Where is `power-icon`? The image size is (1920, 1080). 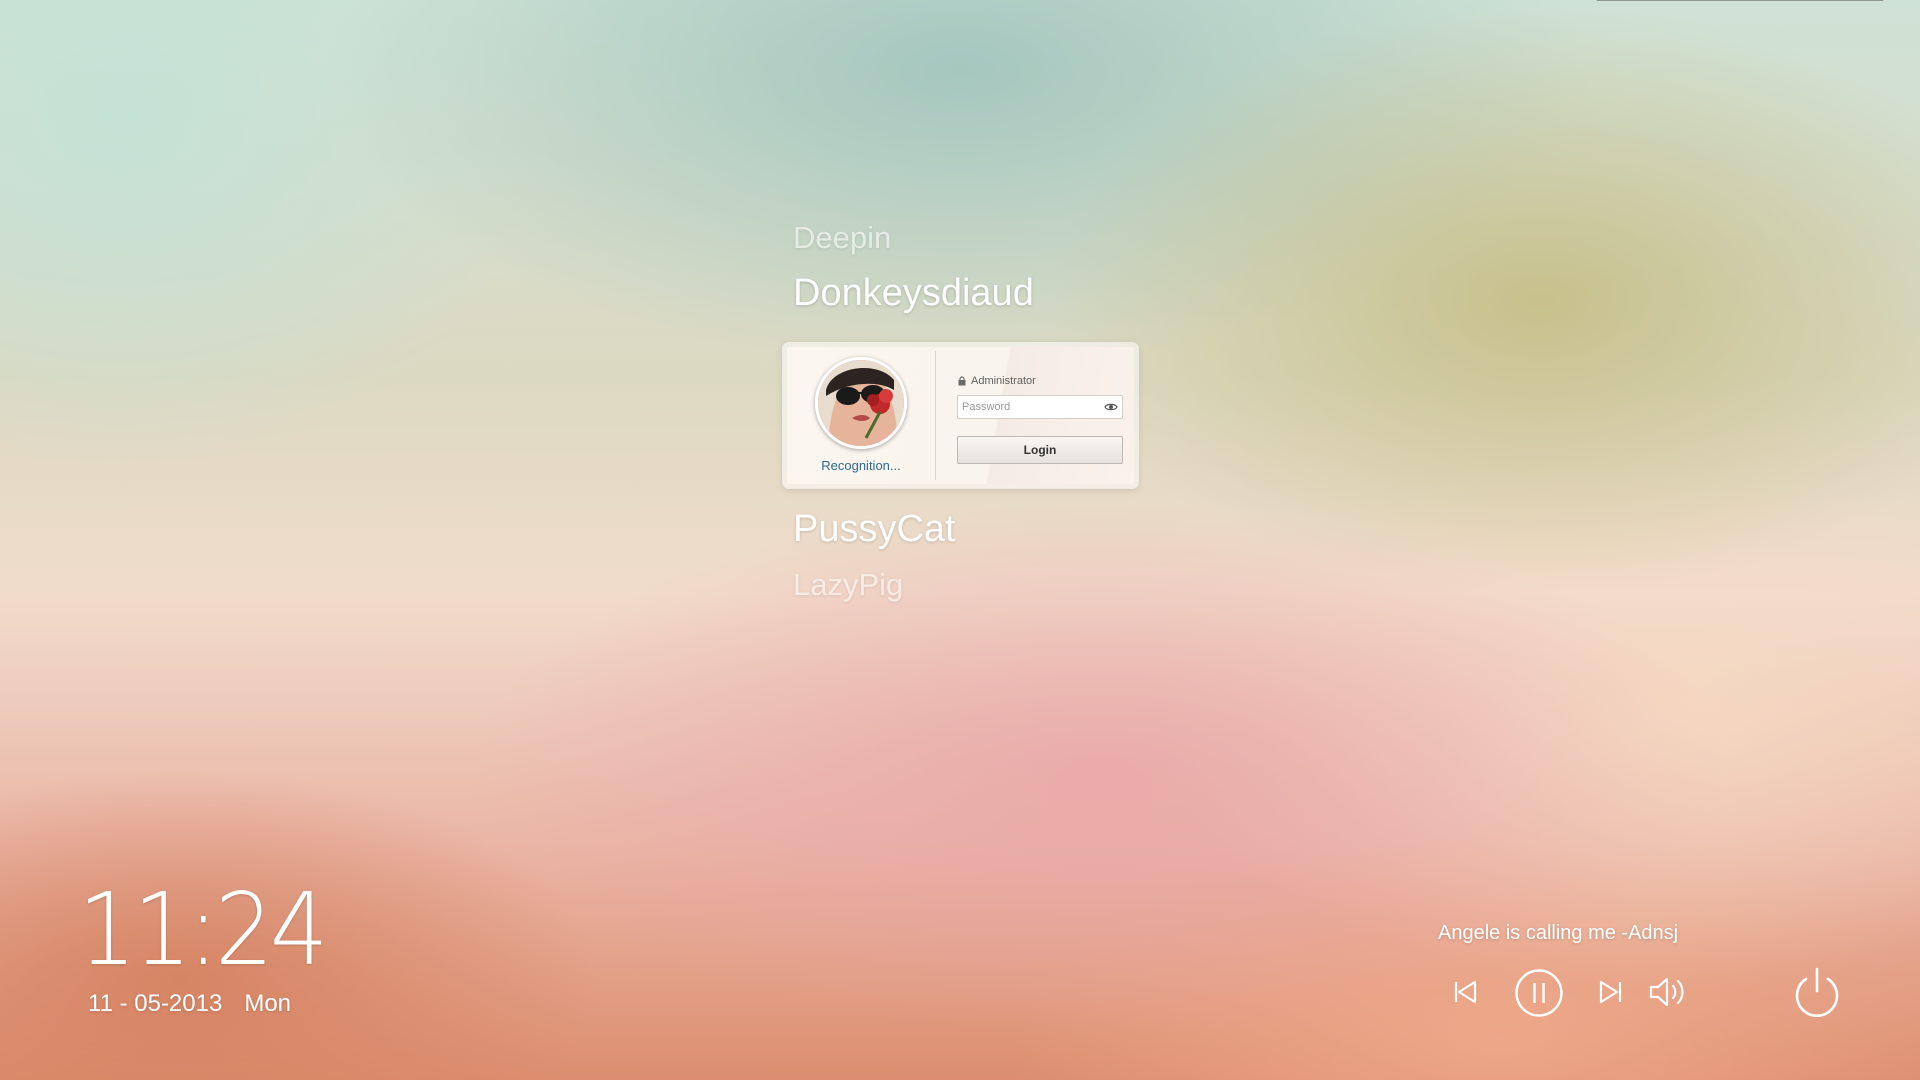
power-icon is located at coordinates (1817, 993).